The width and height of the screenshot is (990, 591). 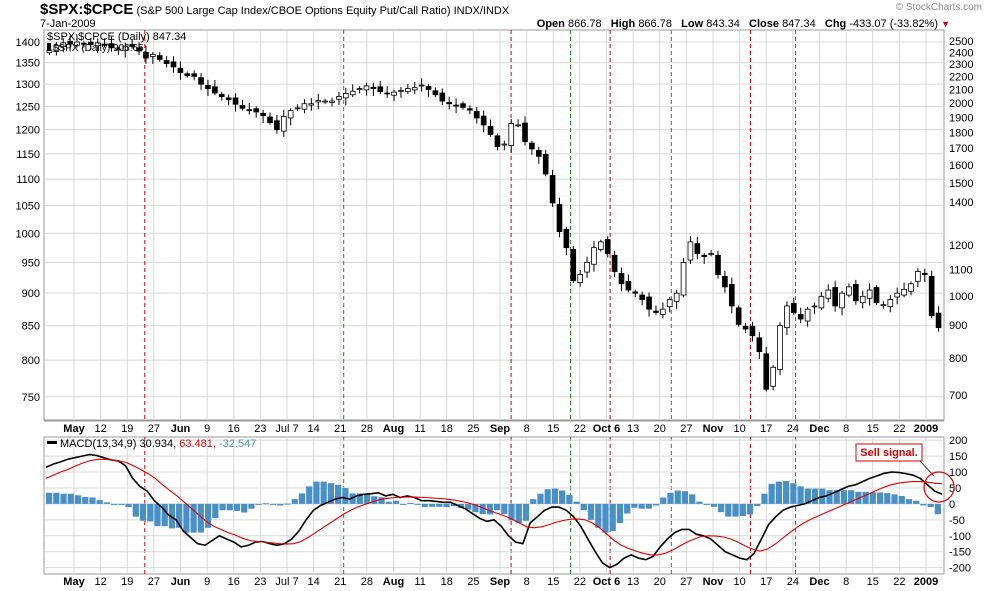 What do you see at coordinates (473, 582) in the screenshot?
I see `macd-x-tick-label: 25` at bounding box center [473, 582].